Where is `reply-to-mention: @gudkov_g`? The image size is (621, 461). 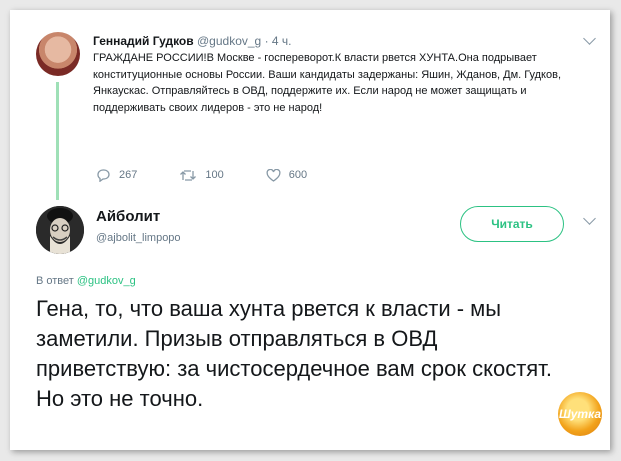 reply-to-mention: @gudkov_g is located at coordinates (106, 281).